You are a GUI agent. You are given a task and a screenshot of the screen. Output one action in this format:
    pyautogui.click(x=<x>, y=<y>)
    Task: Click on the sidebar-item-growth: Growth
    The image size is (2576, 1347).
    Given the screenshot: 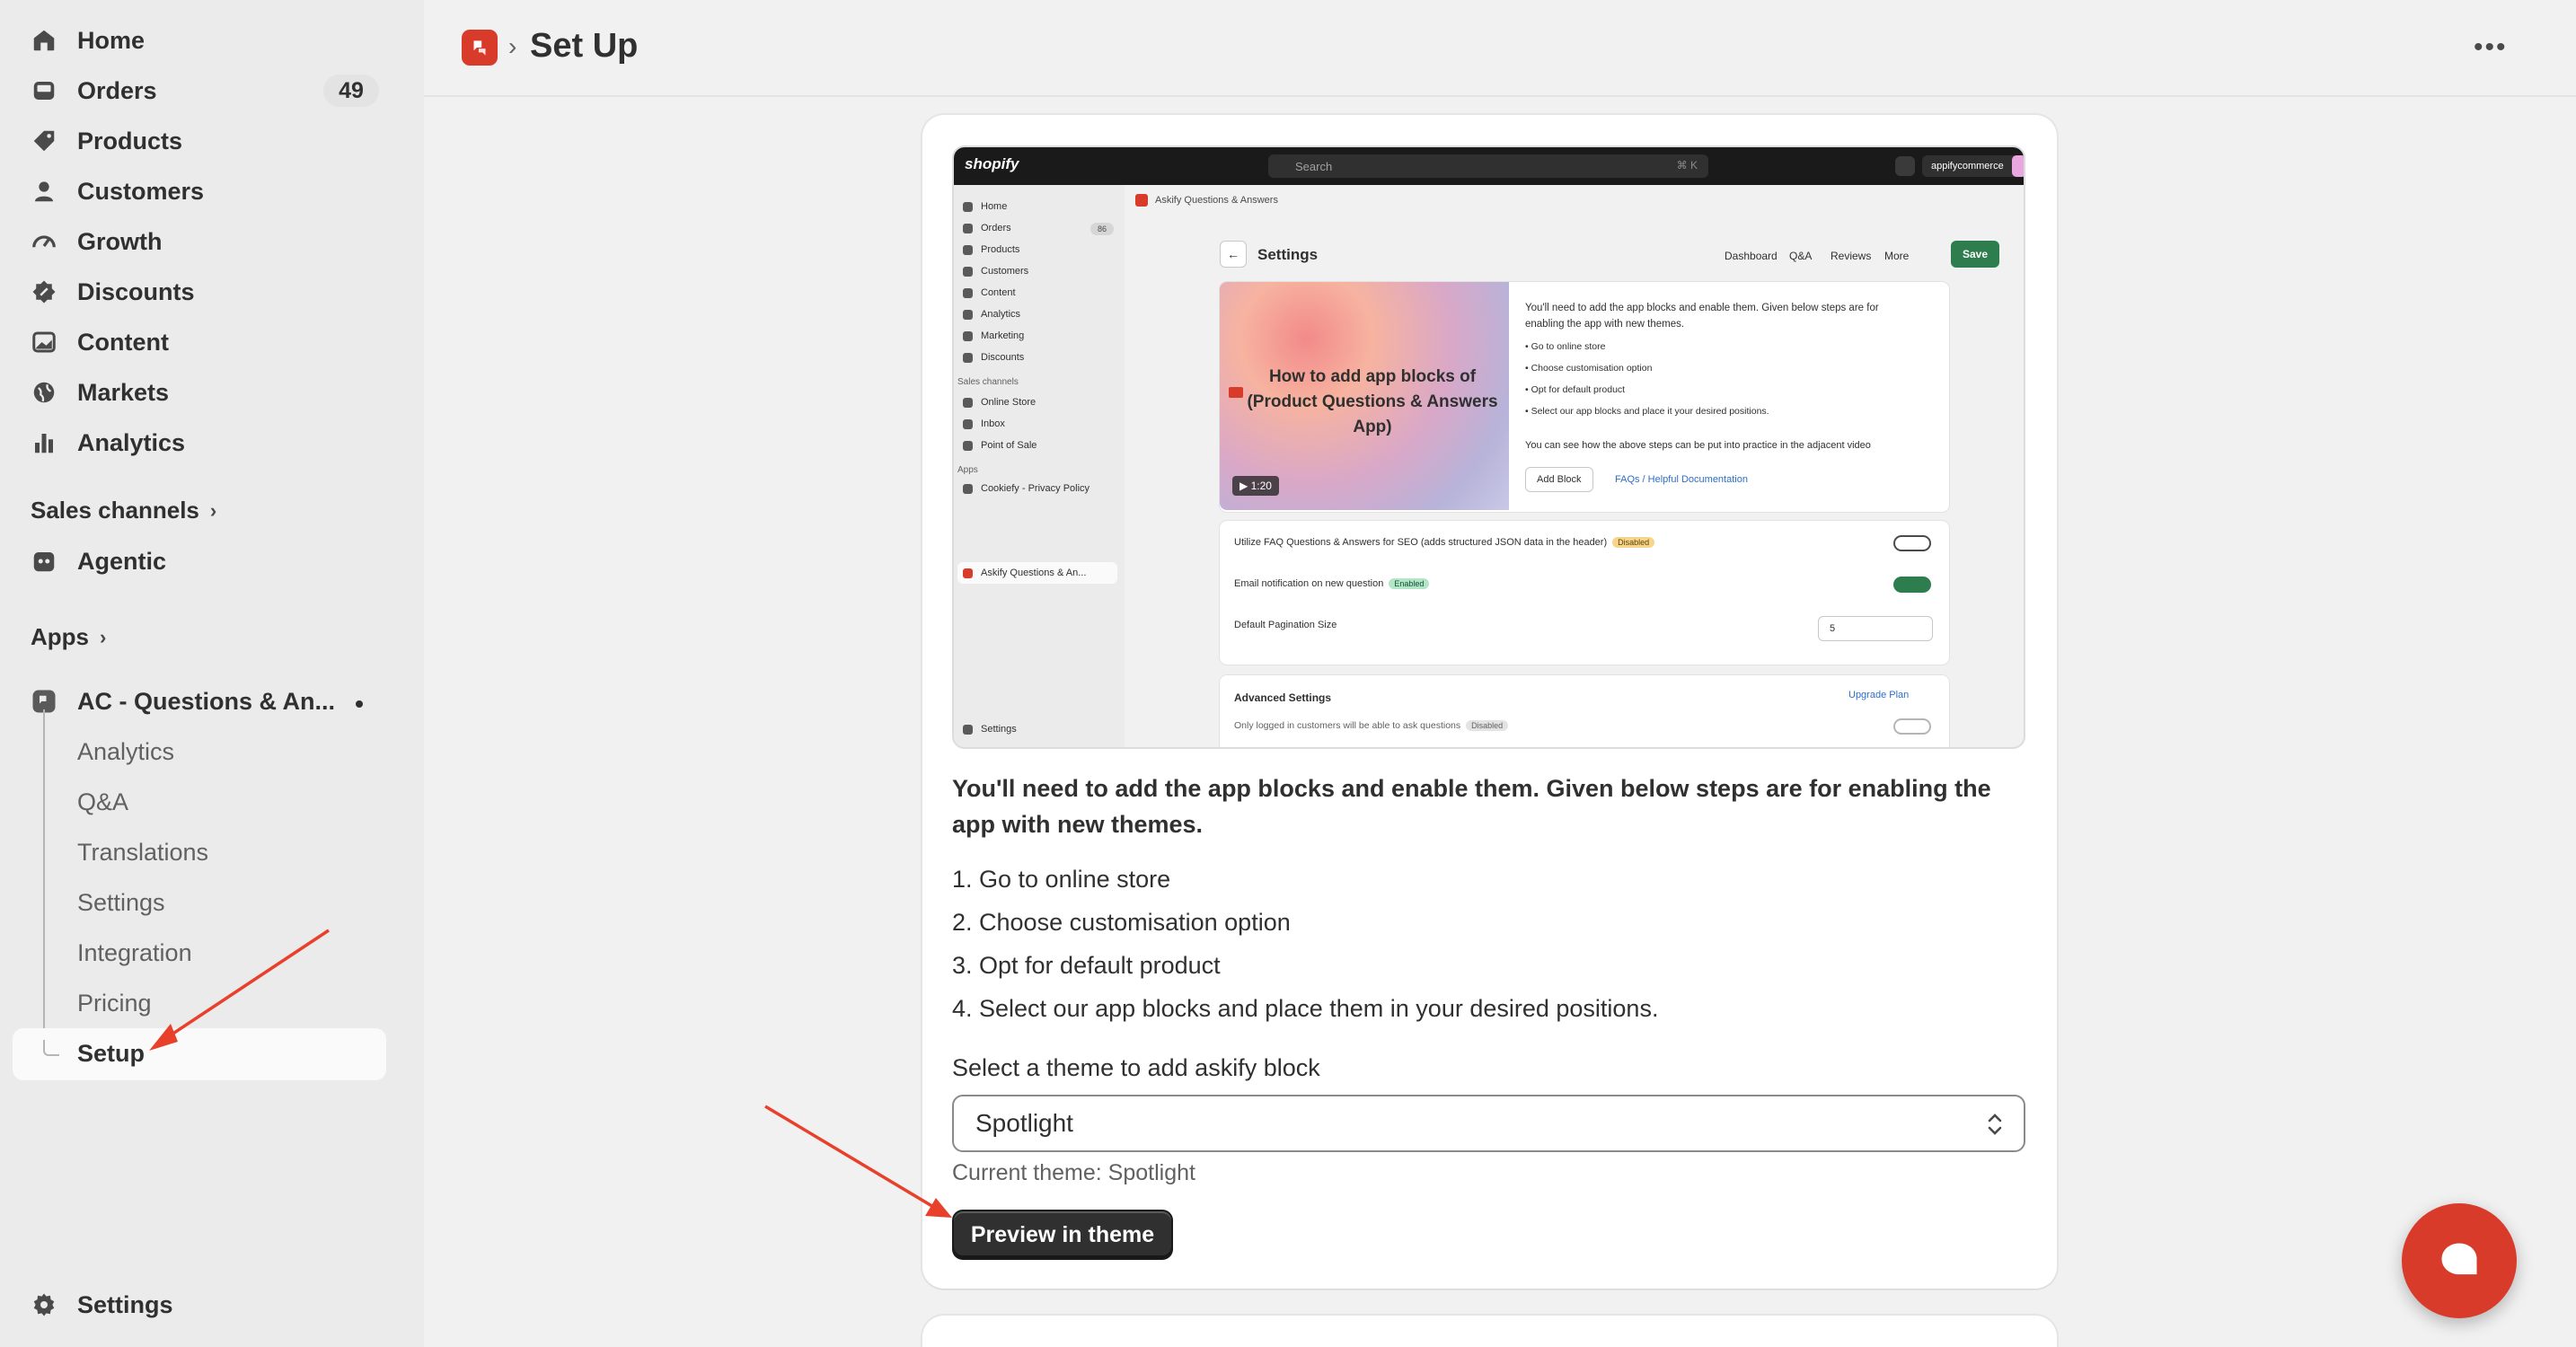 What is the action you would take?
    pyautogui.click(x=199, y=242)
    